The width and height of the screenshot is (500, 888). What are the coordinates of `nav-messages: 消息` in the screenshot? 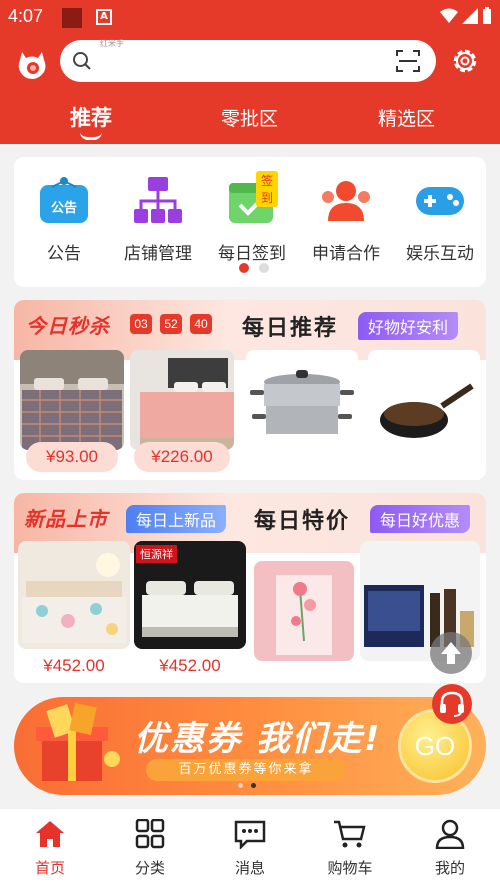 It's located at (250, 848).